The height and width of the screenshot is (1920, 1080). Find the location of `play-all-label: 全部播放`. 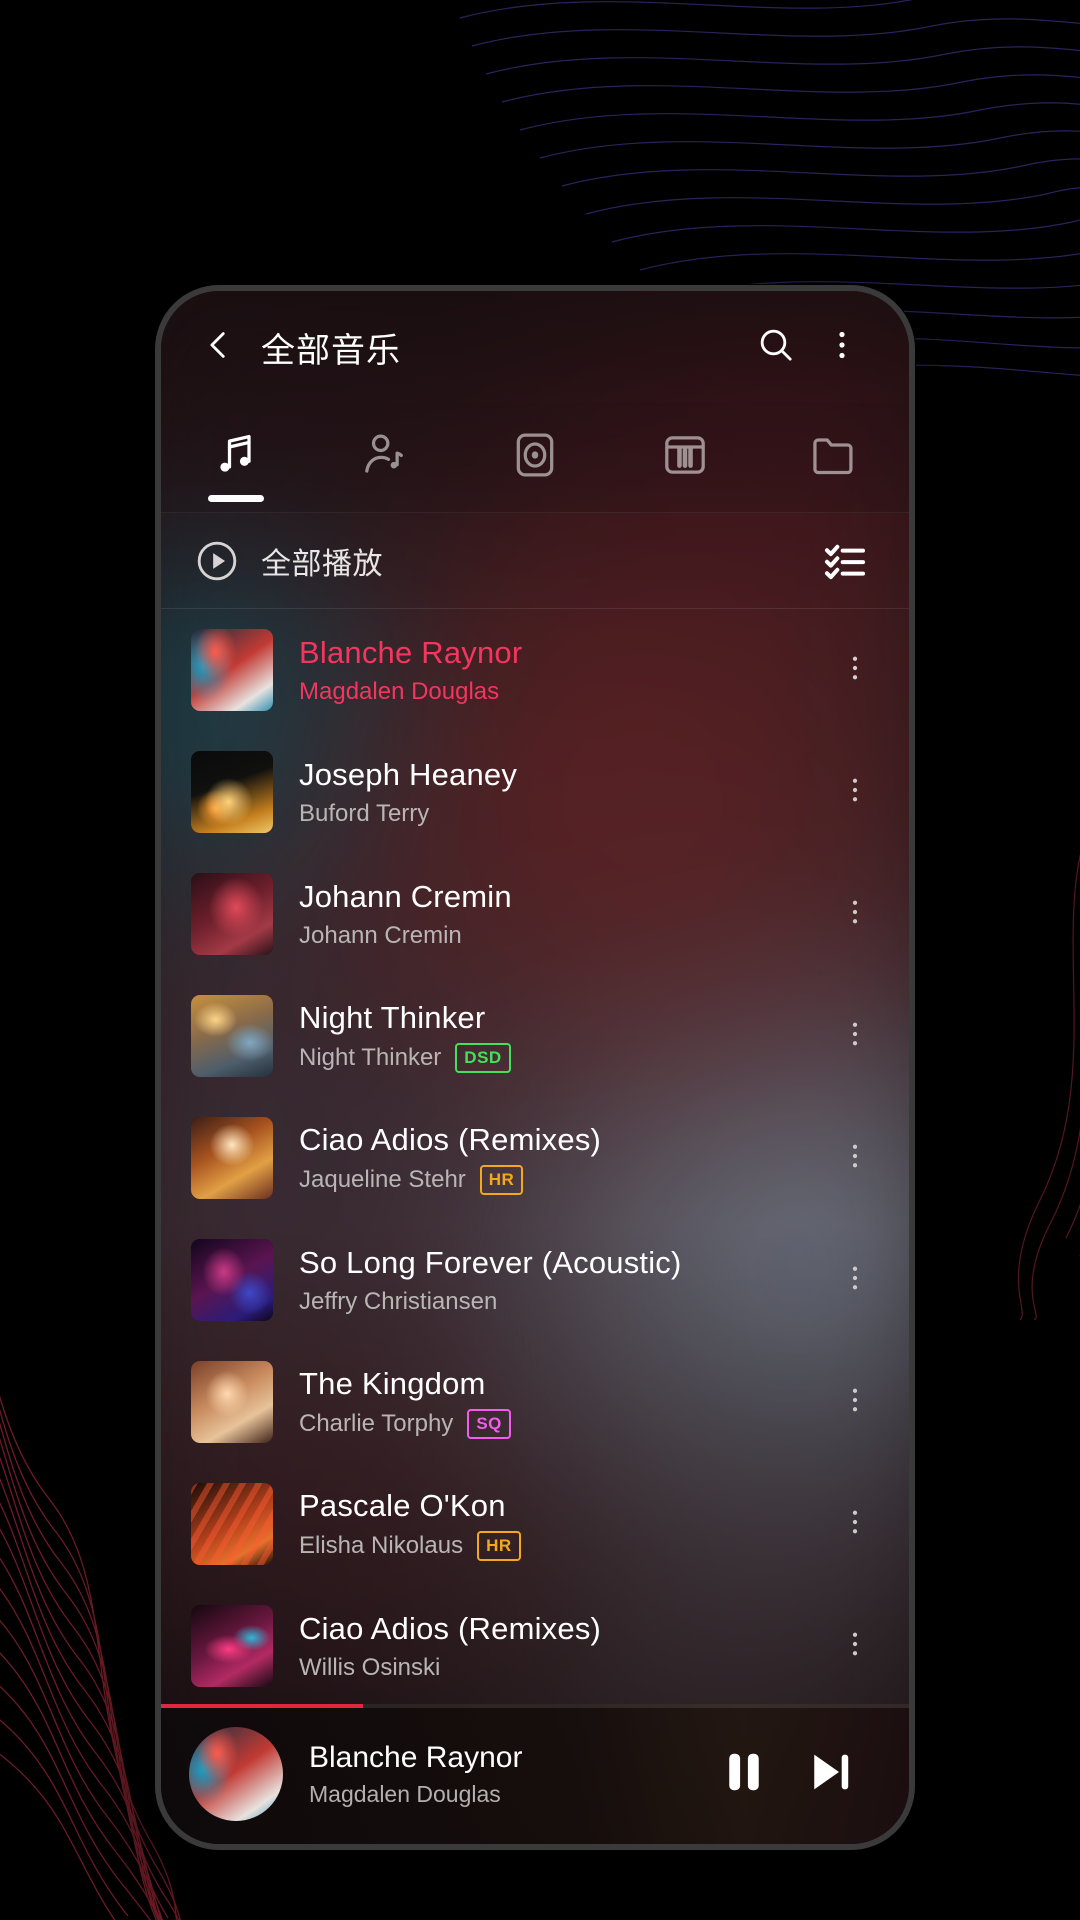

play-all-label: 全部播放 is located at coordinates (322, 564).